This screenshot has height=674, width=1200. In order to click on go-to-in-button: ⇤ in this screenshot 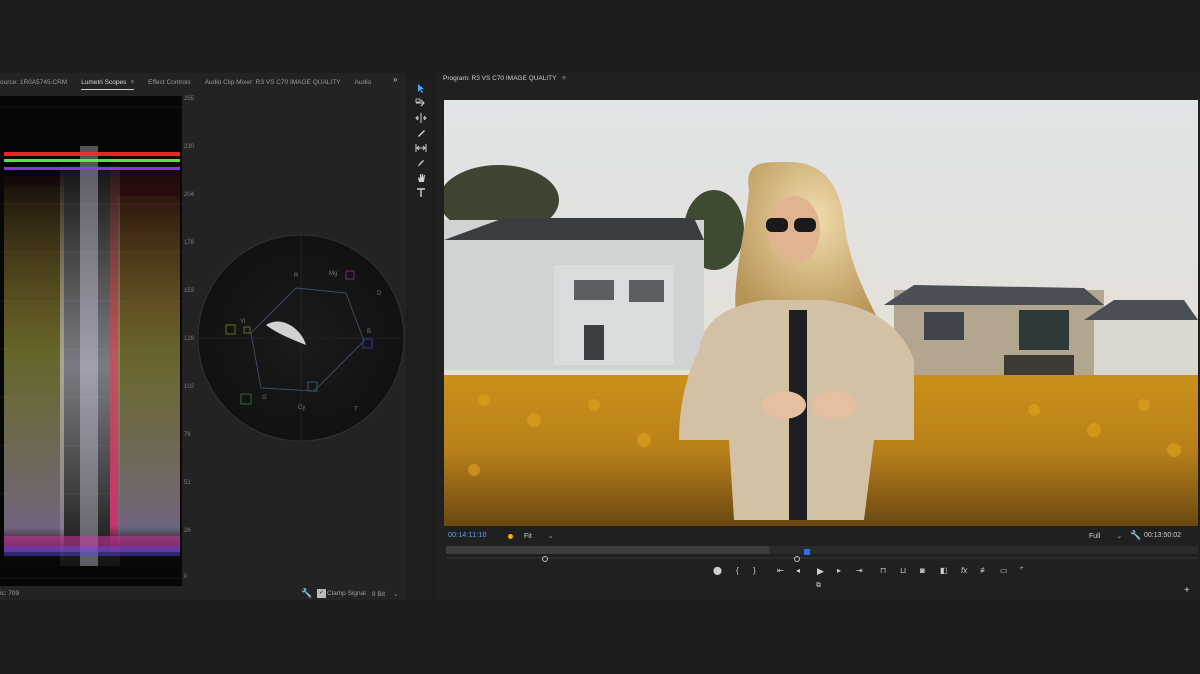, I will do `click(780, 570)`.